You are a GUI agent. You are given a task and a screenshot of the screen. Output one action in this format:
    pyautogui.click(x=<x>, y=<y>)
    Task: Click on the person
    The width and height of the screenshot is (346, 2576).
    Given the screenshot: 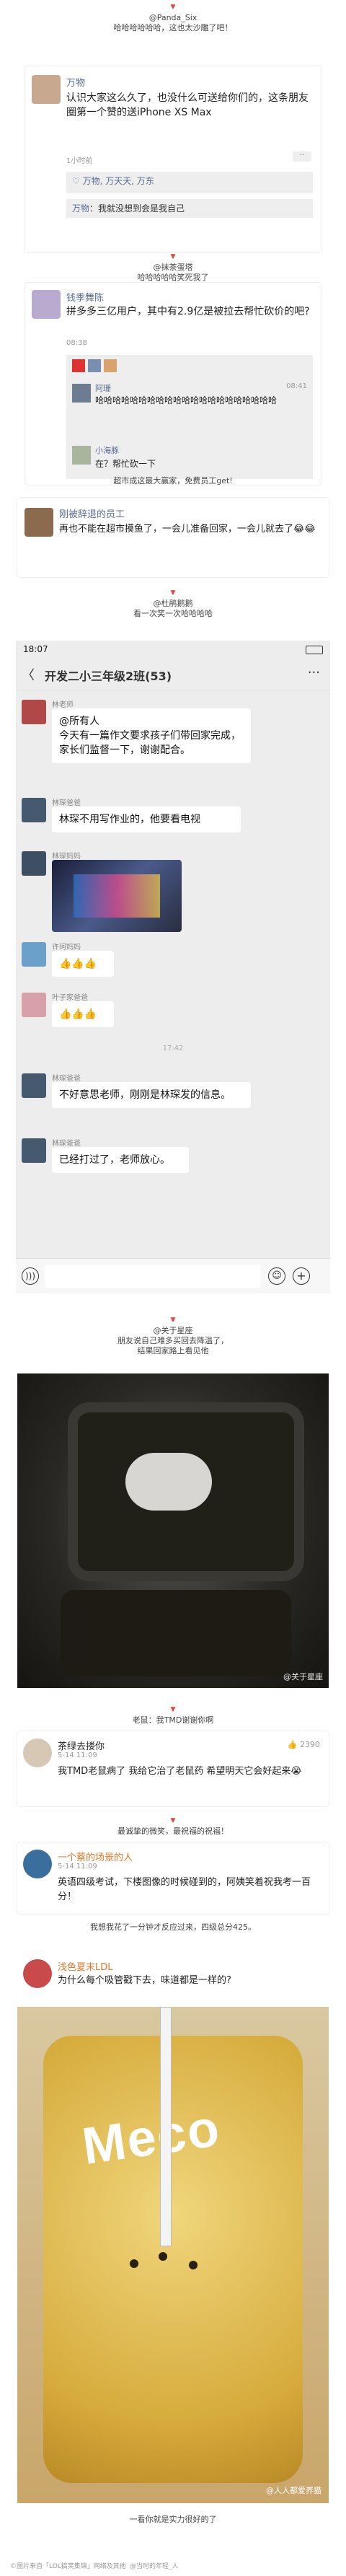 What is the action you would take?
    pyautogui.click(x=168, y=1482)
    